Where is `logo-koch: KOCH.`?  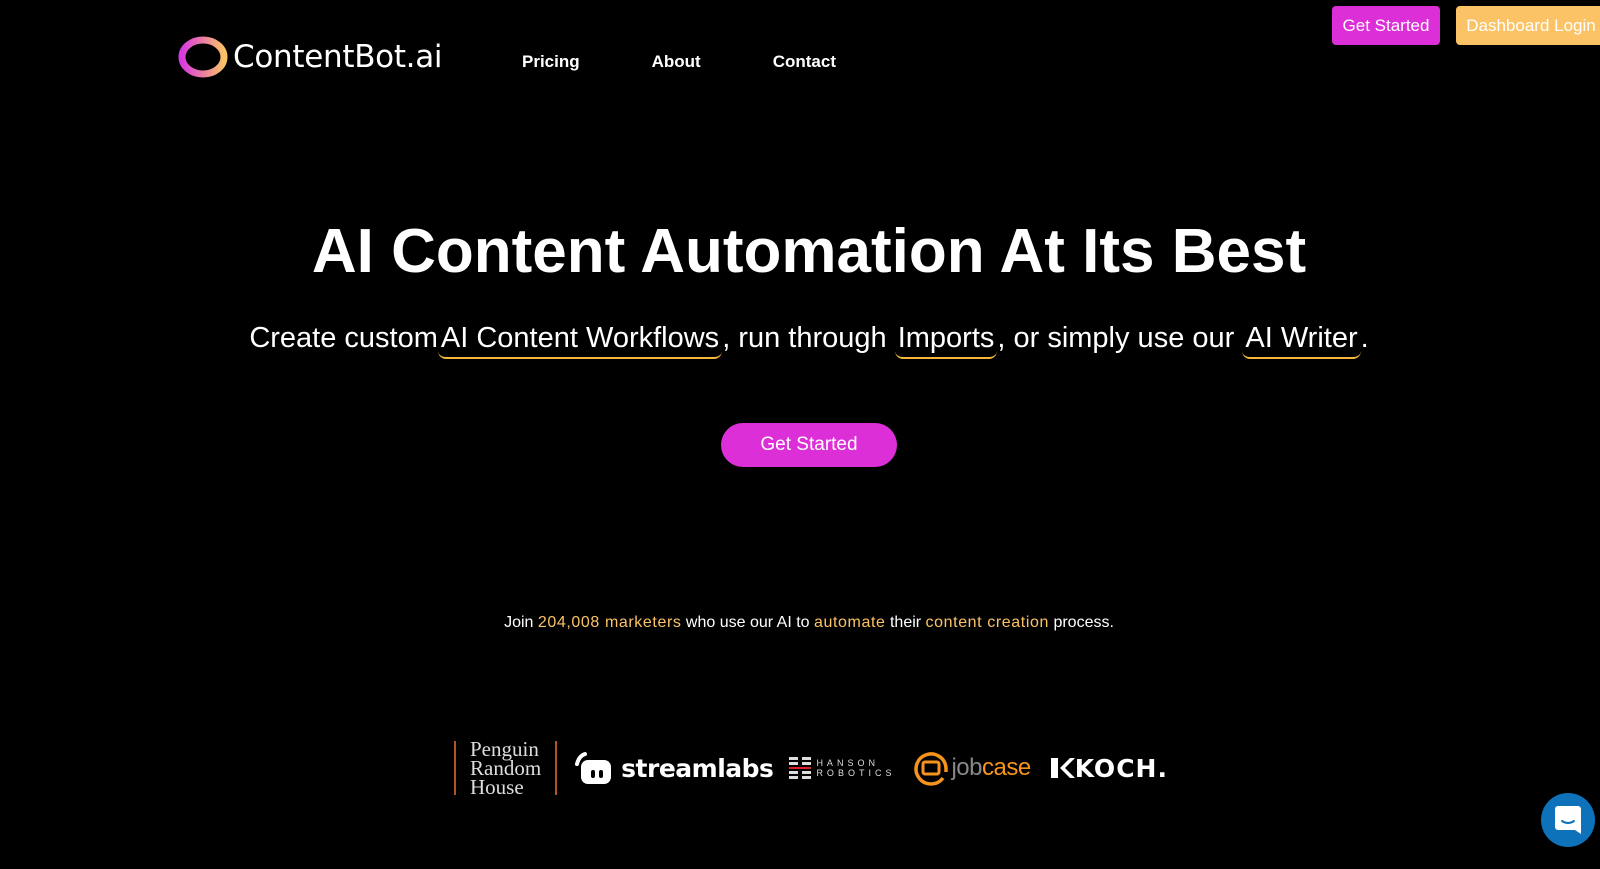 logo-koch: KOCH. is located at coordinates (1109, 768).